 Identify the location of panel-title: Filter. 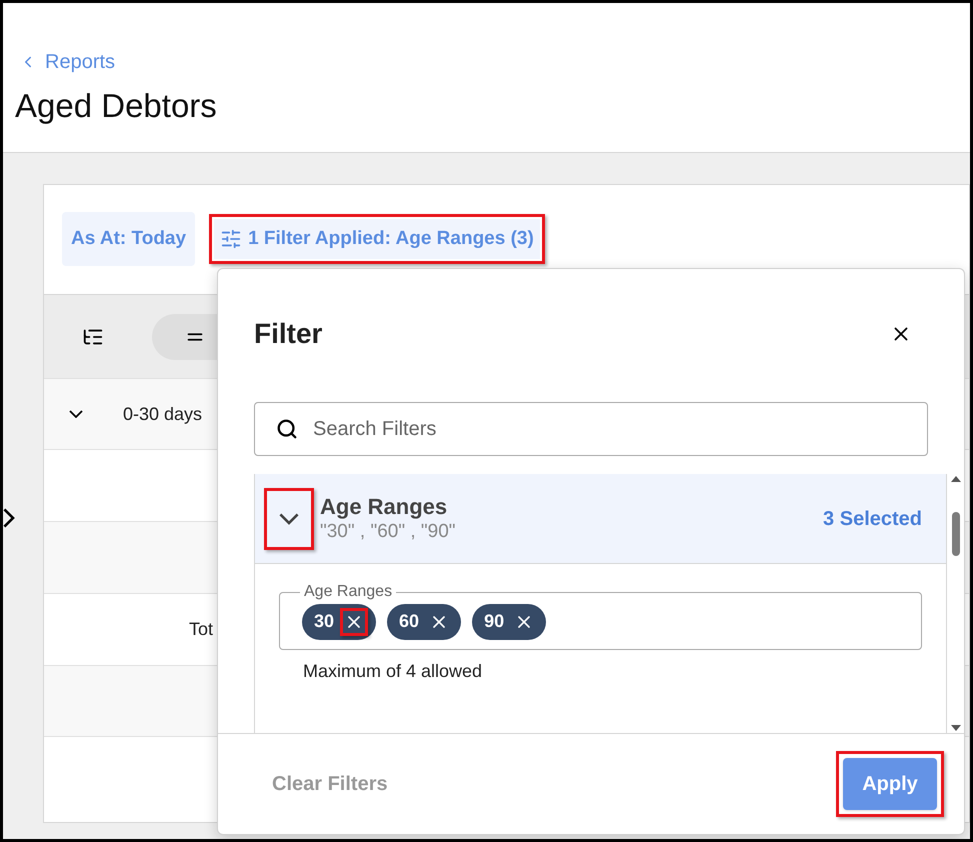
(288, 334).